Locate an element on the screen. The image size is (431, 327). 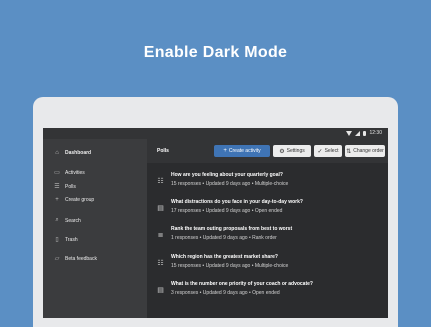
folder-icon: ▭ is located at coordinates (57, 173).